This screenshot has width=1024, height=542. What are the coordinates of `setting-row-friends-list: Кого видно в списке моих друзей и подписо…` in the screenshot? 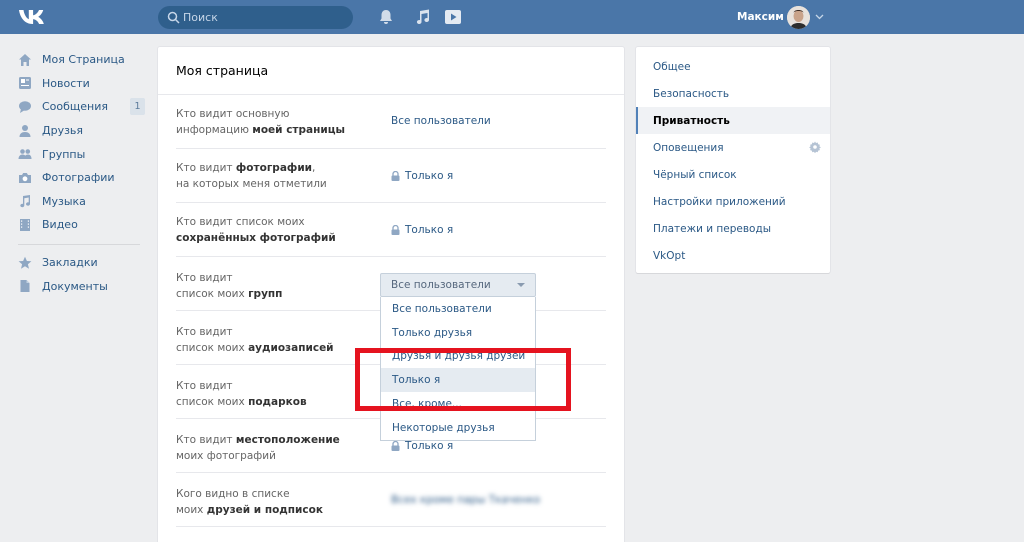 It's located at (391, 500).